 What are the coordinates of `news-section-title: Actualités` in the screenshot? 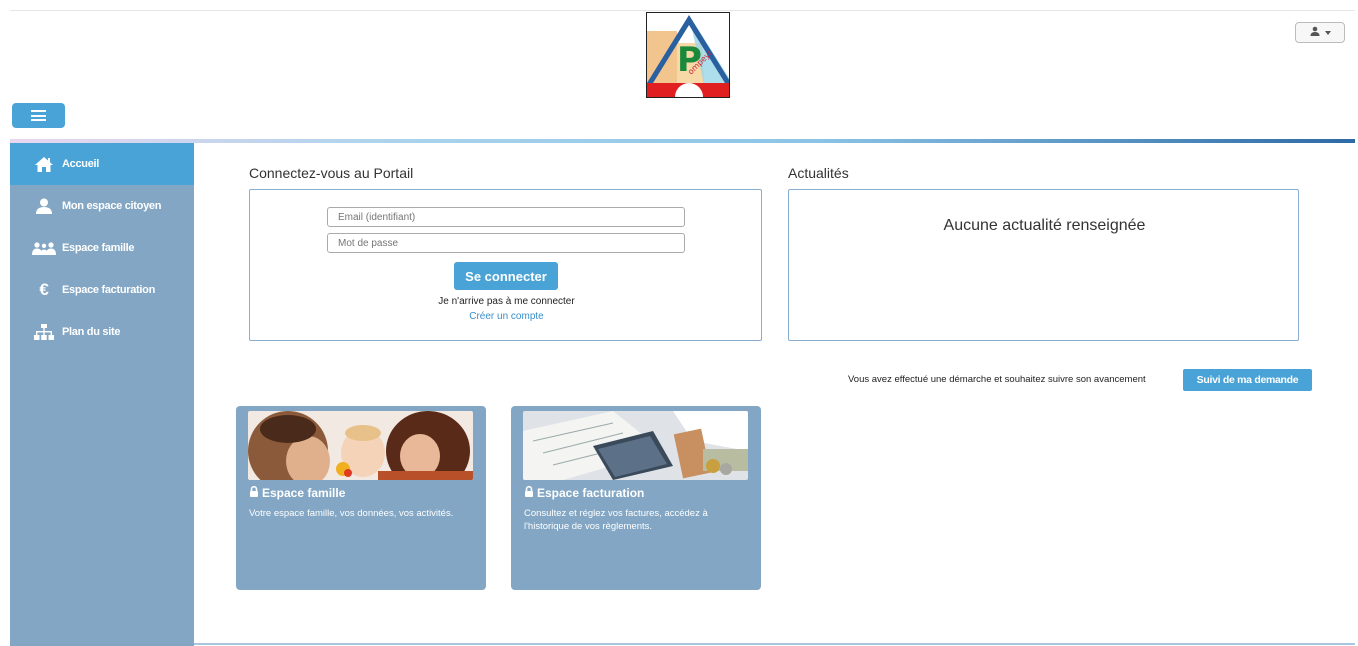 It's located at (818, 173).